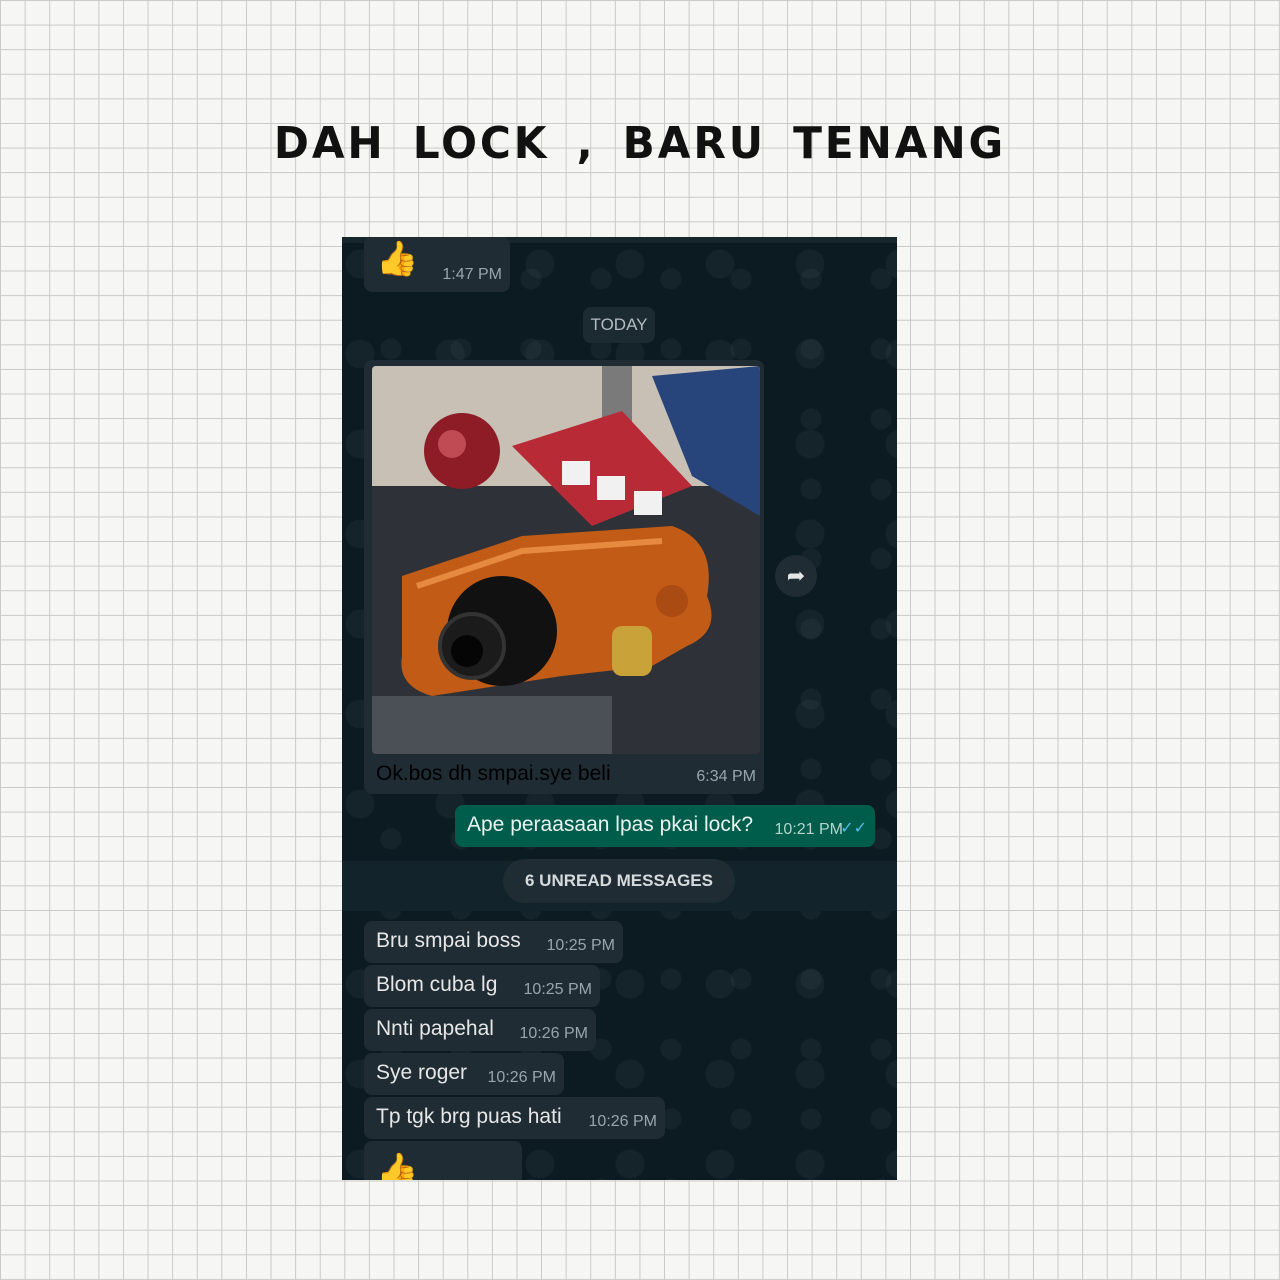 The width and height of the screenshot is (1280, 1280). What do you see at coordinates (808, 829) in the screenshot?
I see `message-time: 10:21 PM` at bounding box center [808, 829].